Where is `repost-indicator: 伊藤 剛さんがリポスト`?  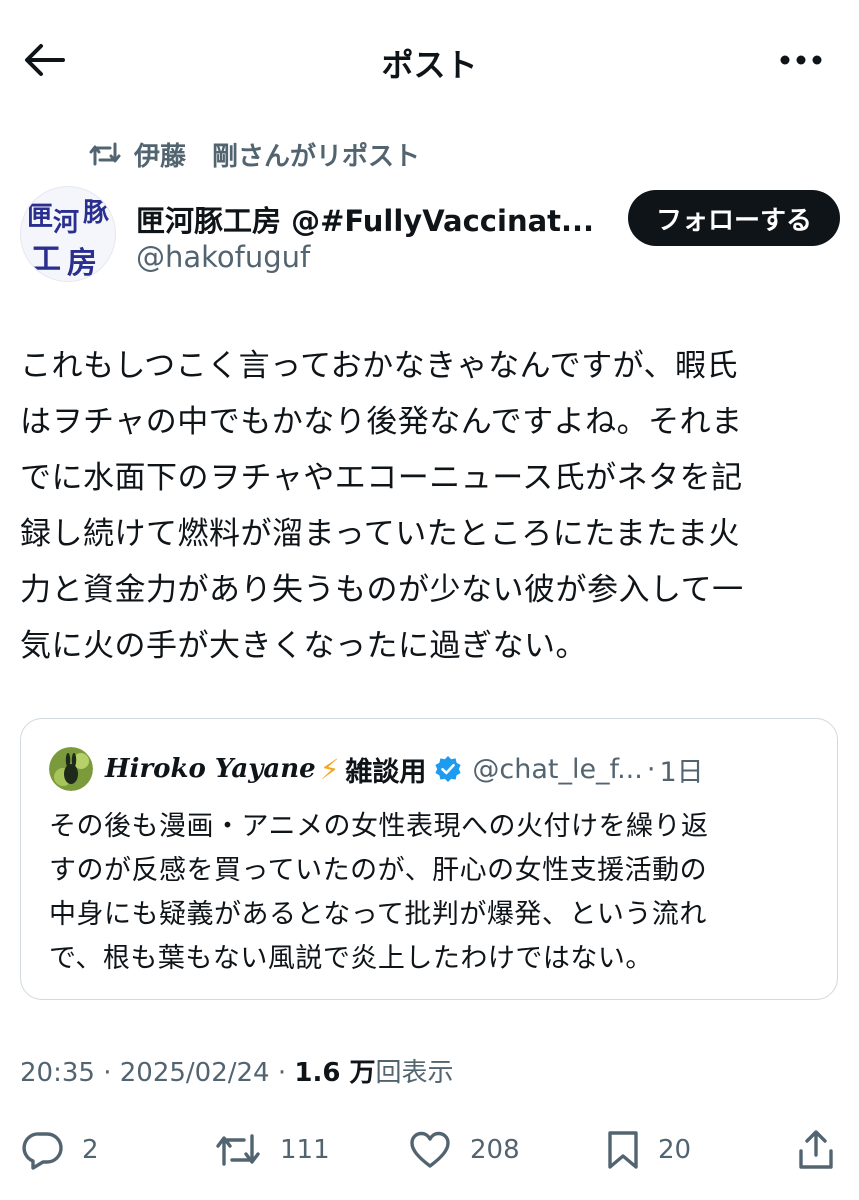
repost-indicator: 伊藤 剛さんがリポスト is located at coordinates (254, 154).